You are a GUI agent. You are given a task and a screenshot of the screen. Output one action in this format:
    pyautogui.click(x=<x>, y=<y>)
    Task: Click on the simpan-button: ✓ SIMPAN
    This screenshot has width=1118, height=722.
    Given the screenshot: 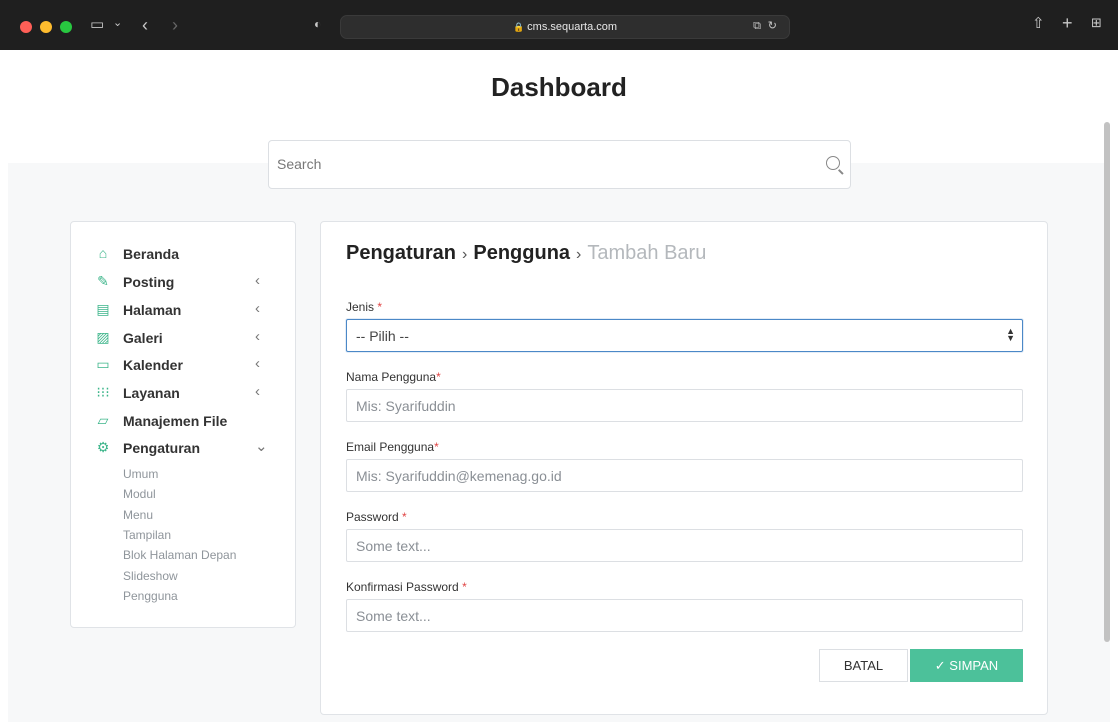 What is the action you would take?
    pyautogui.click(x=966, y=665)
    